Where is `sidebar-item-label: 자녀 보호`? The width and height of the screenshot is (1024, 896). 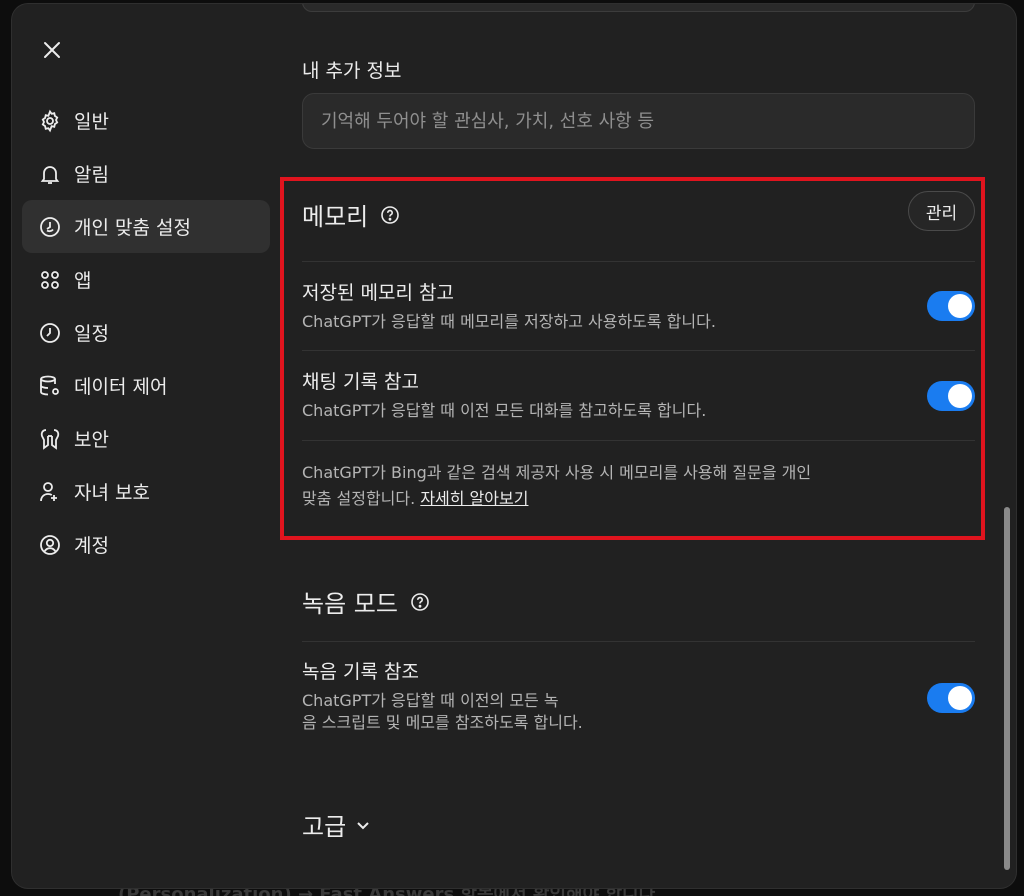 sidebar-item-label: 자녀 보호 is located at coordinates (112, 493).